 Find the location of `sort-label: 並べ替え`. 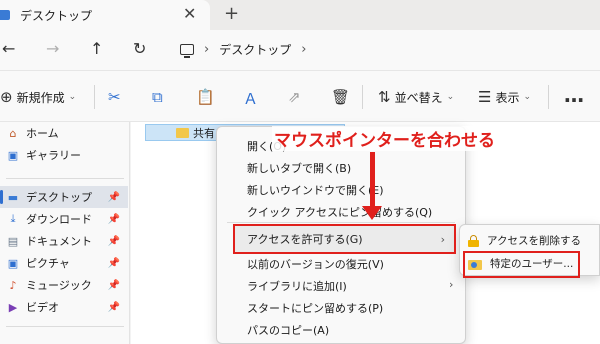

sort-label: 並べ替え is located at coordinates (418, 97).